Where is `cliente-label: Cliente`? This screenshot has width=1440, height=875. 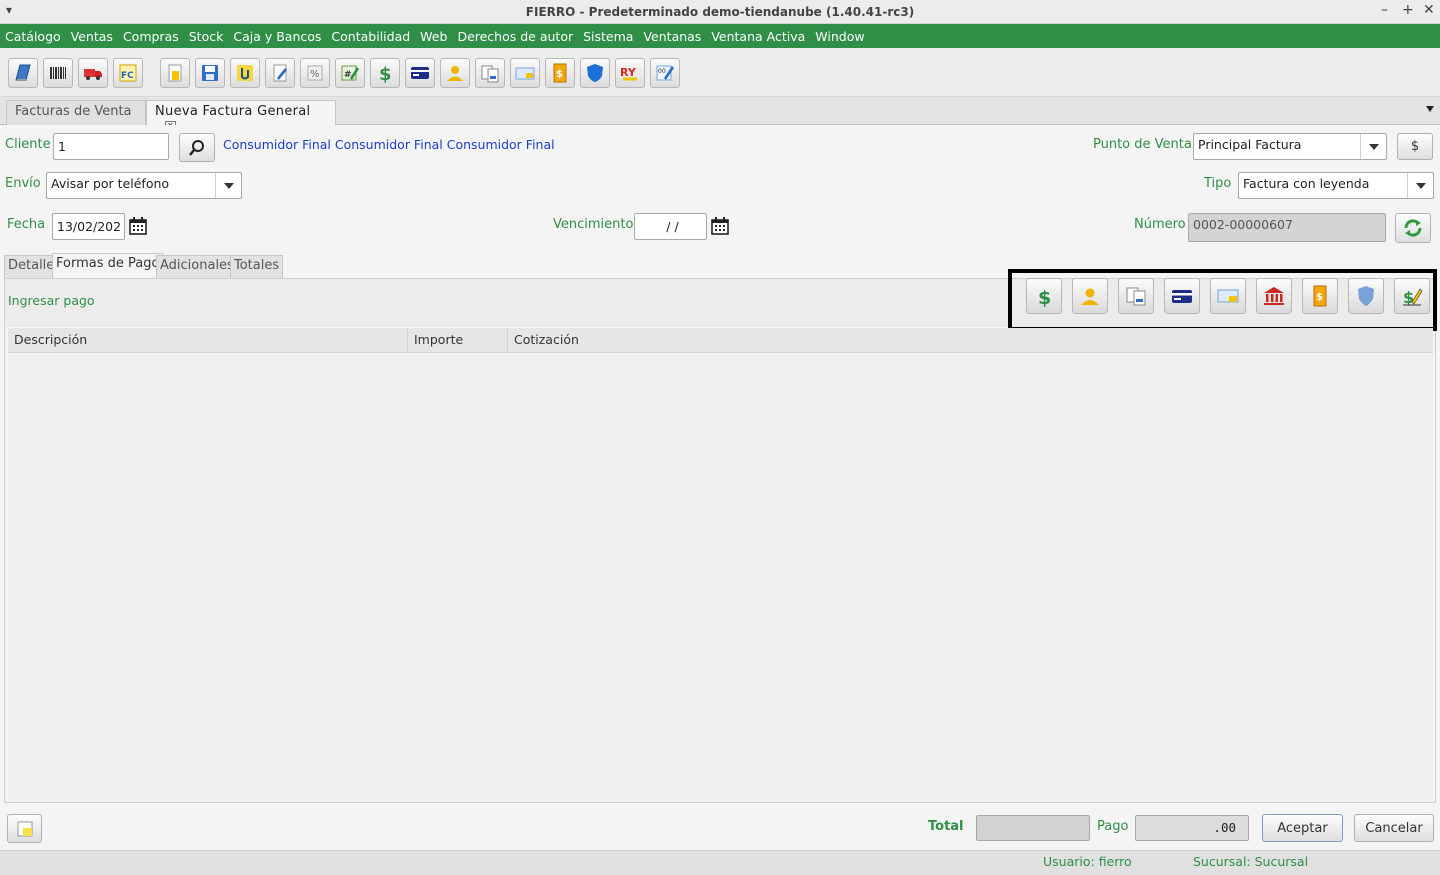
cliente-label: Cliente is located at coordinates (28, 144).